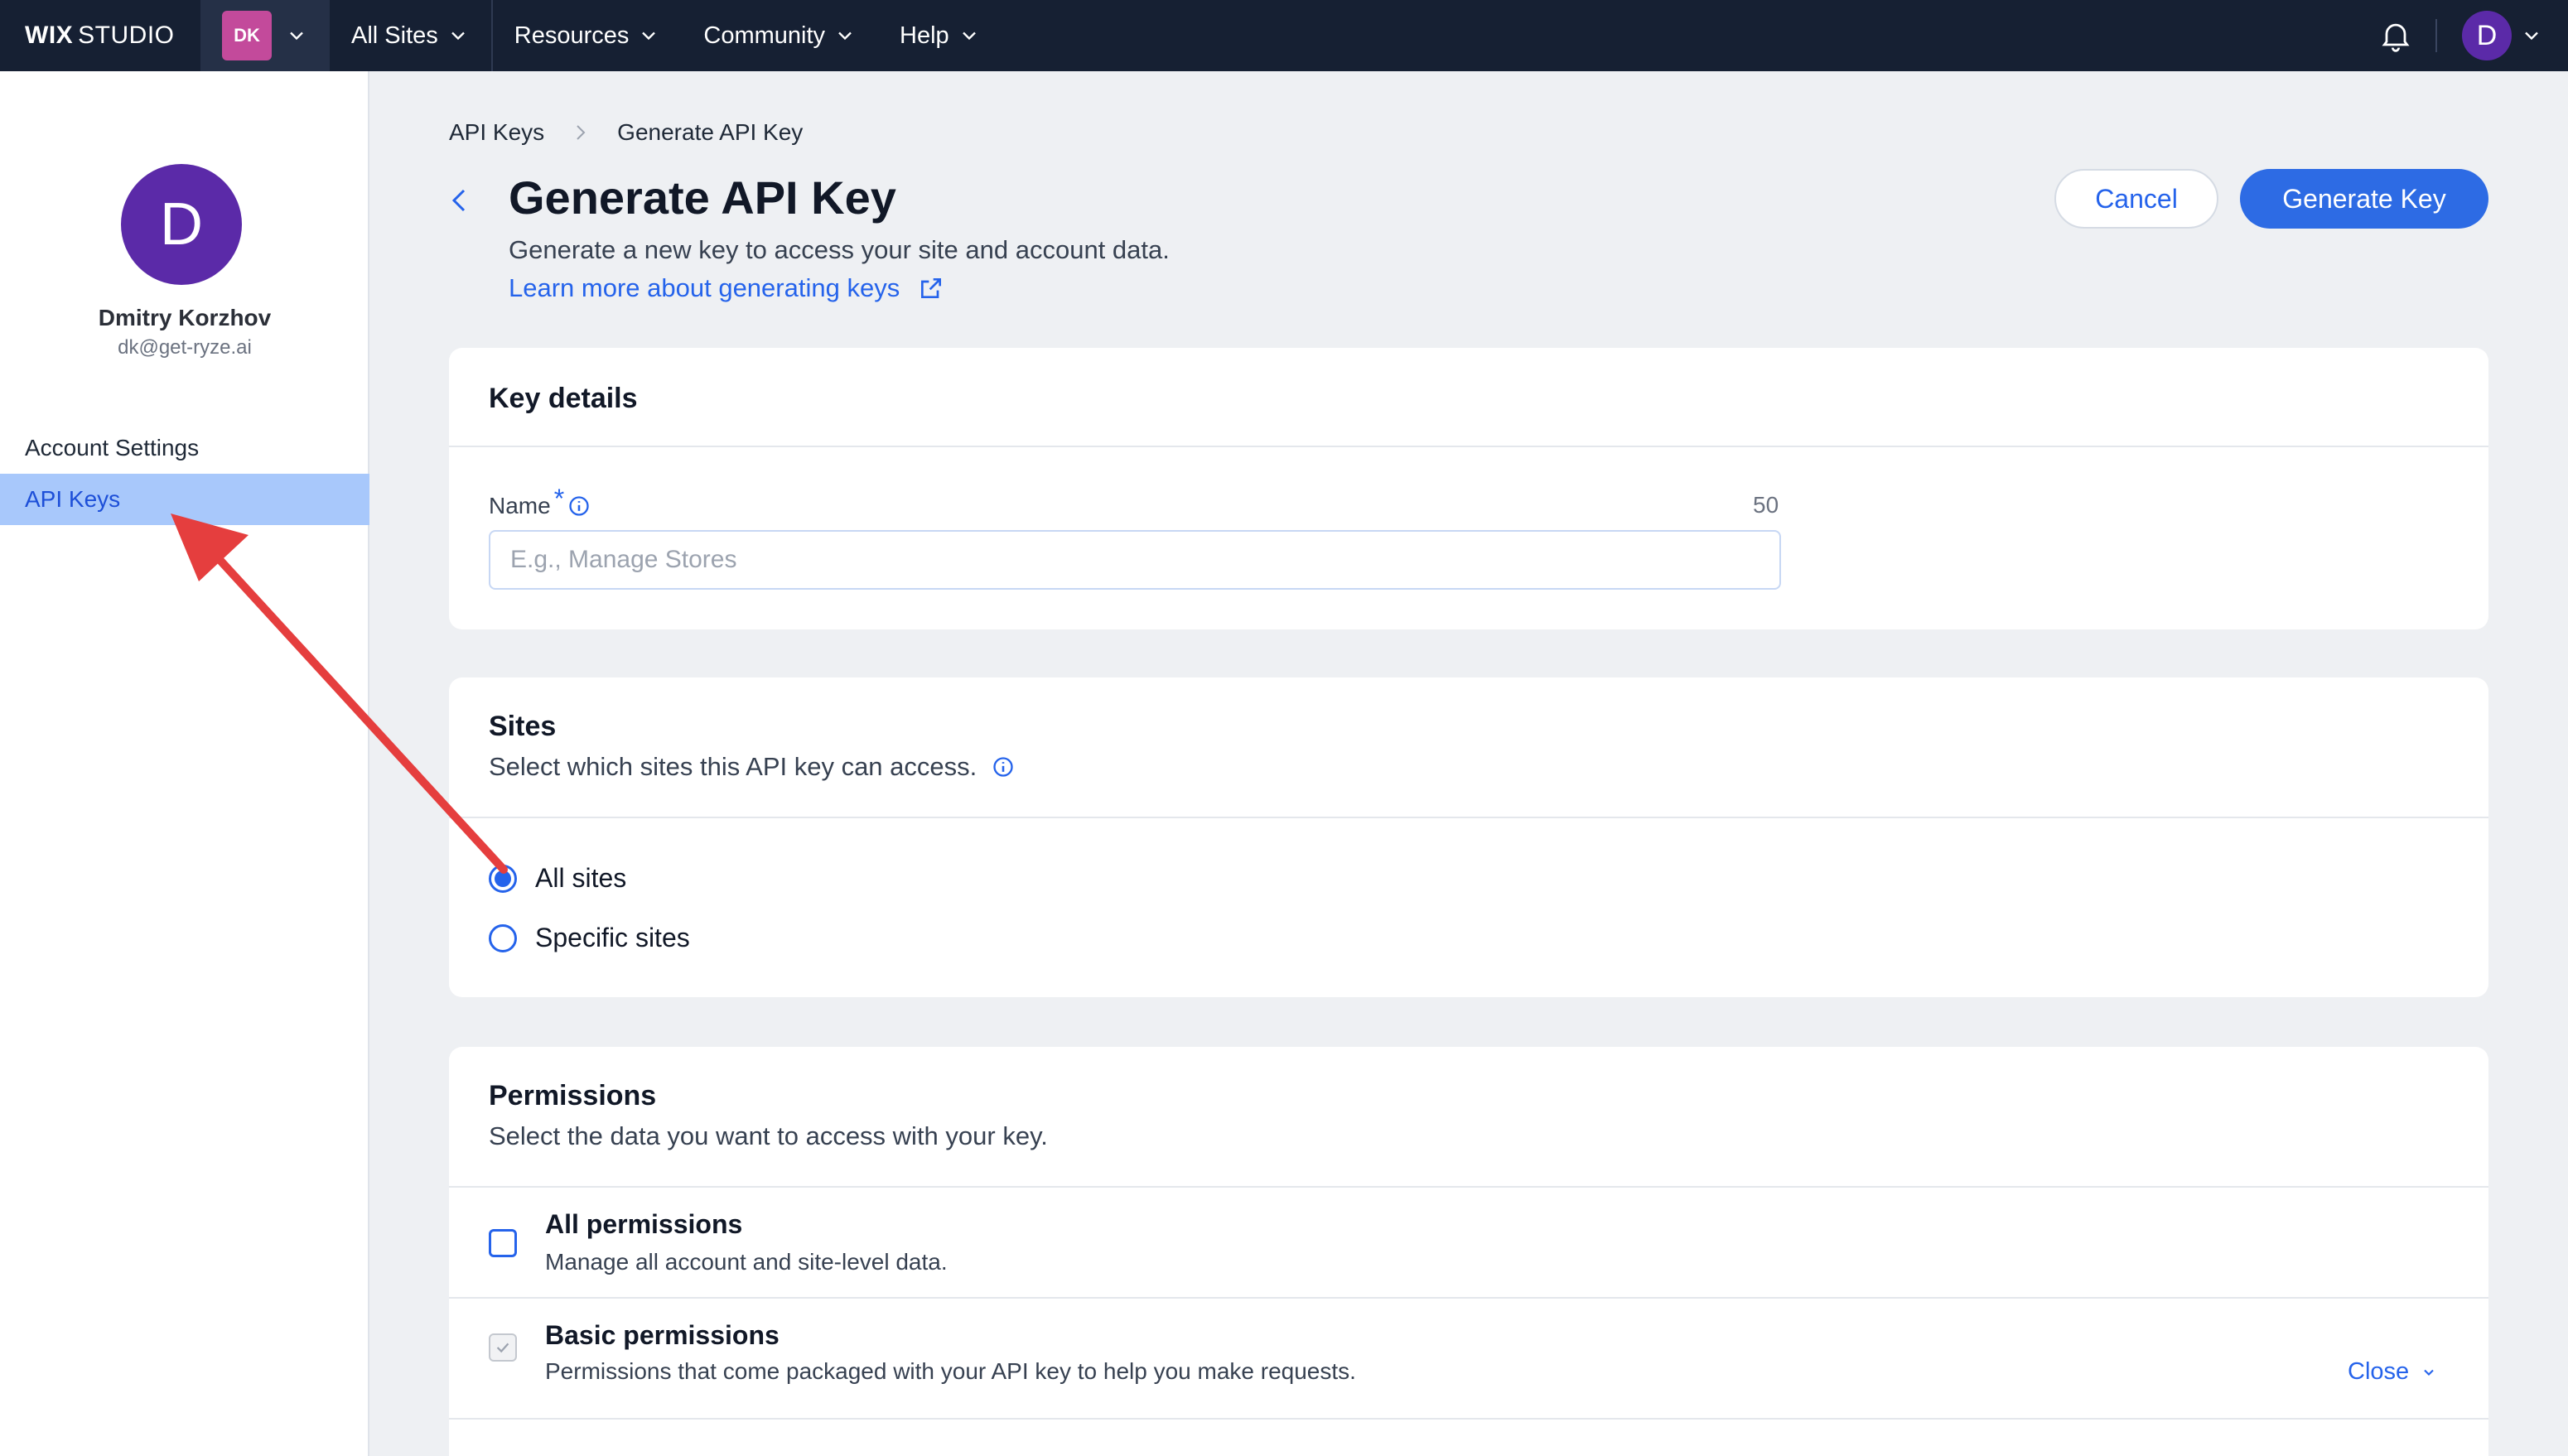 The width and height of the screenshot is (2568, 1456). Describe the element at coordinates (589, 938) in the screenshot. I see `radio-specific-sites: Specific sites` at that location.